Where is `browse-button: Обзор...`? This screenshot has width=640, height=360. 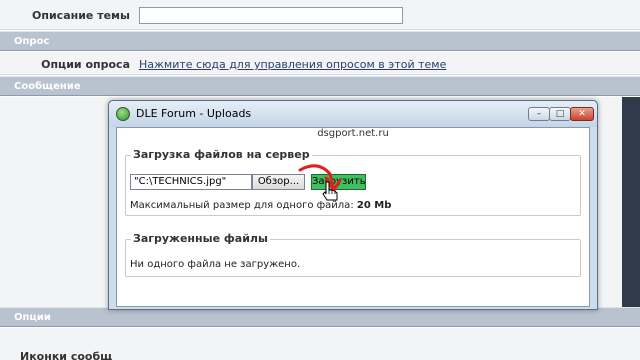 browse-button: Обзор... is located at coordinates (278, 182).